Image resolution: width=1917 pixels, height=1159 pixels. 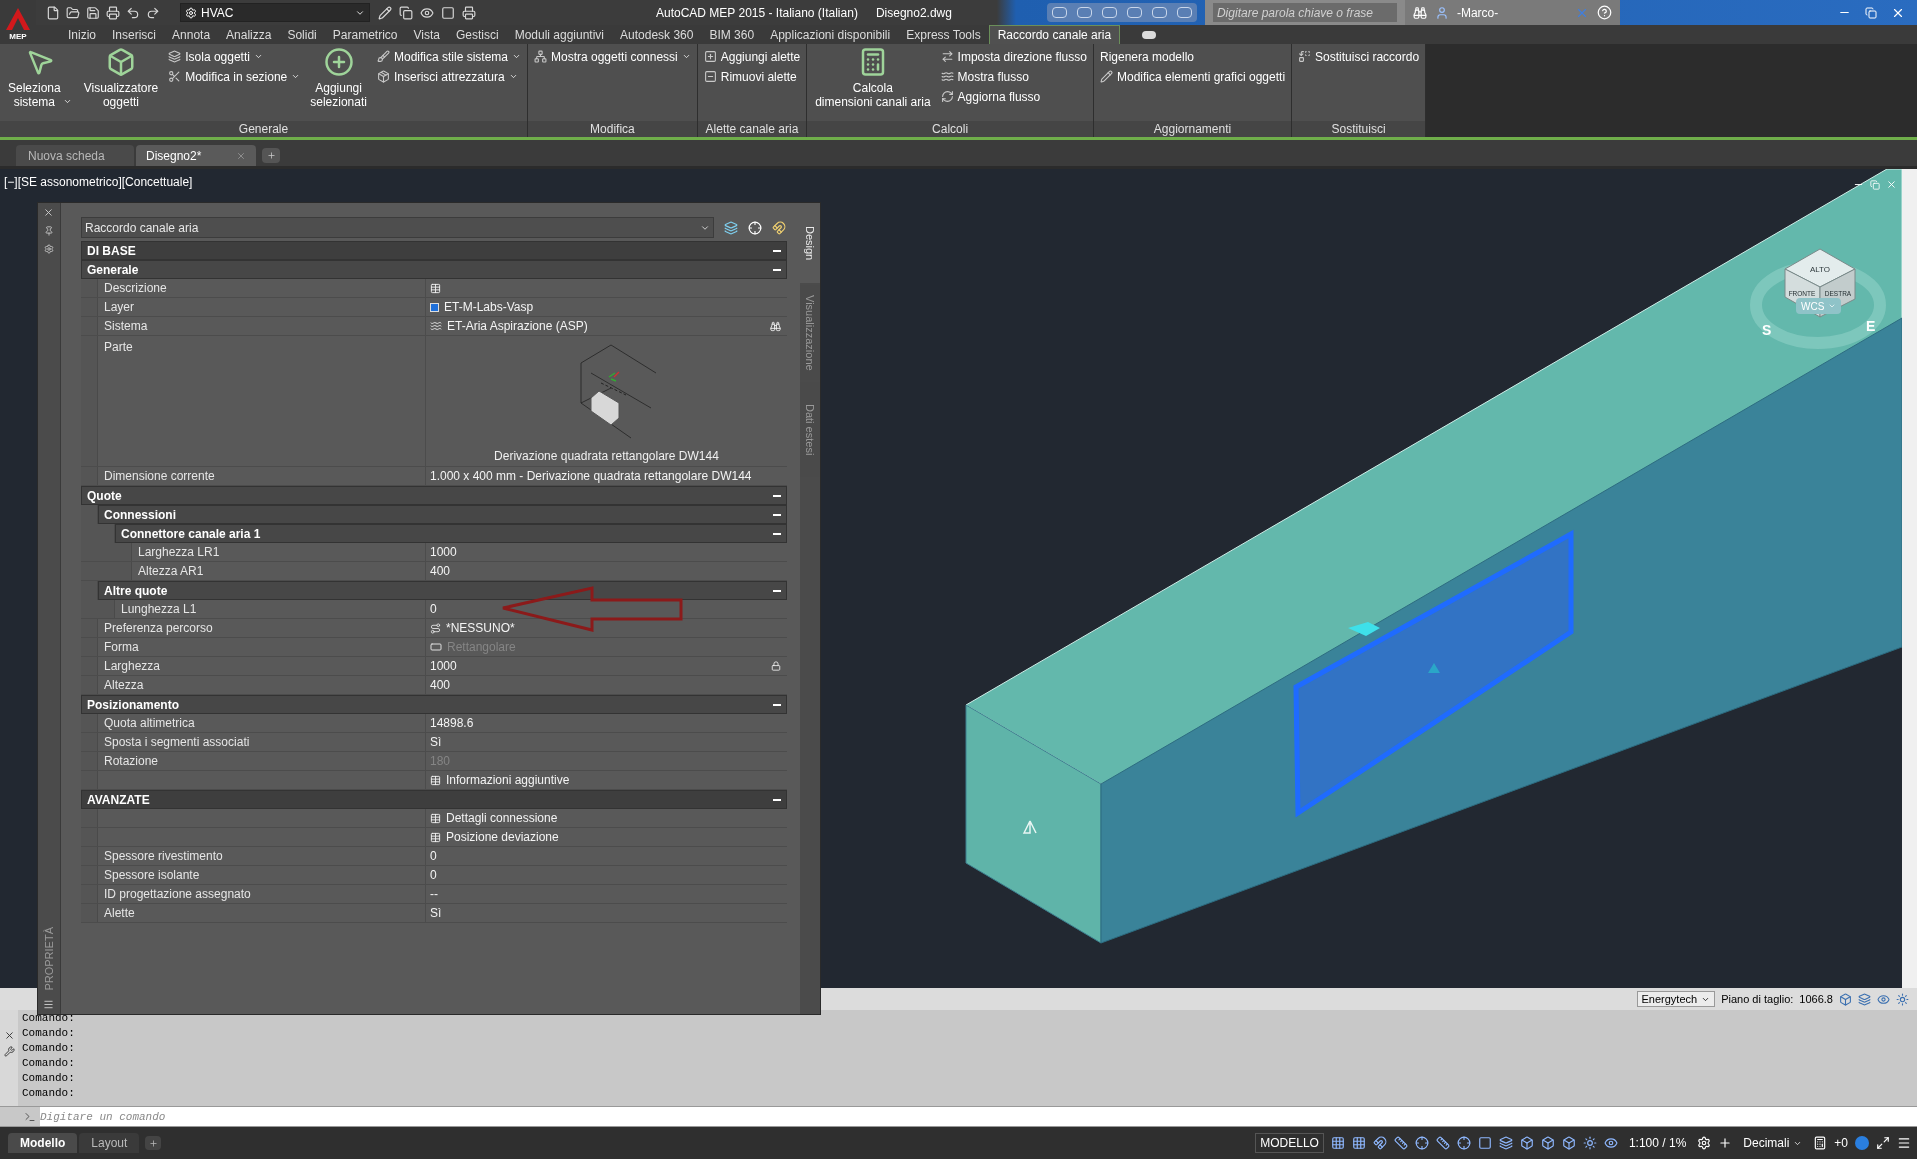 I want to click on panel-options-icon, so click(x=1149, y=35).